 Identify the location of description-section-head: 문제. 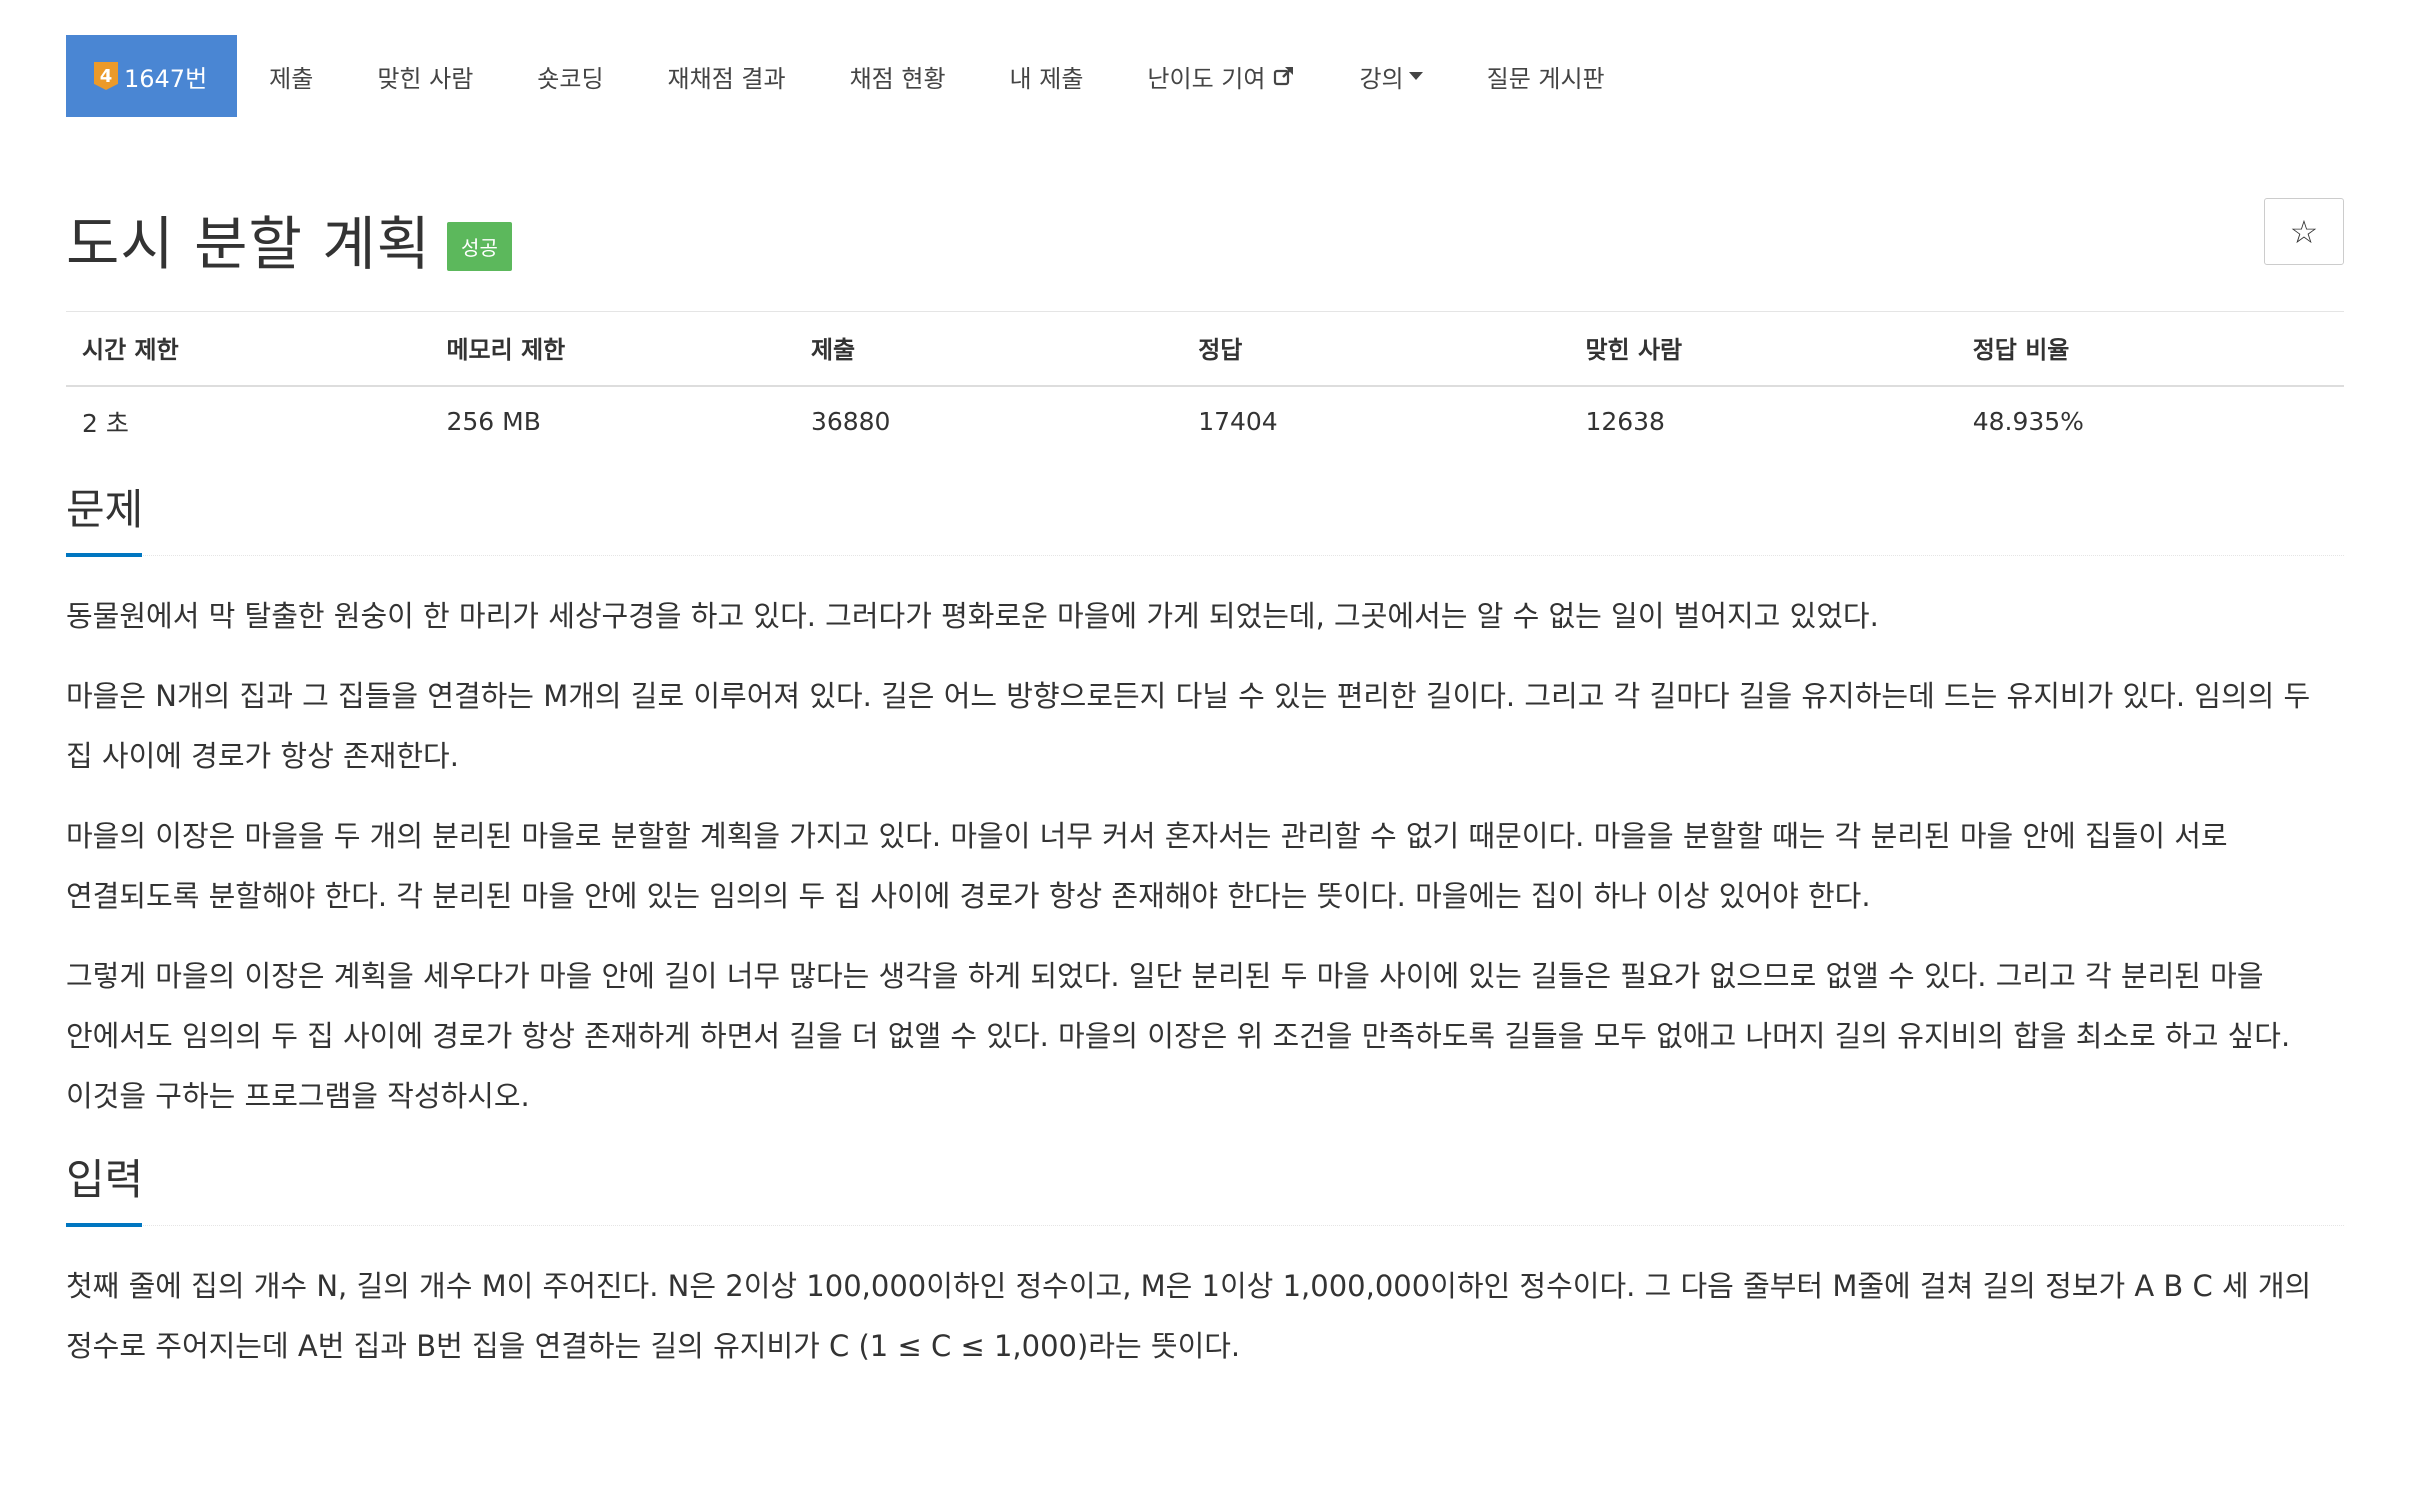
(1205, 506).